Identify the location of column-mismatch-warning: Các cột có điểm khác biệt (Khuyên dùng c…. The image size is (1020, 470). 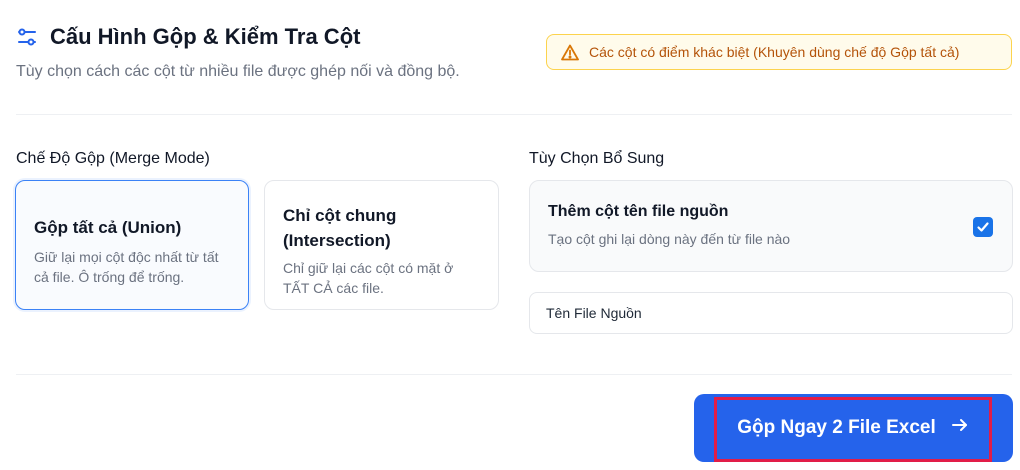
(779, 52).